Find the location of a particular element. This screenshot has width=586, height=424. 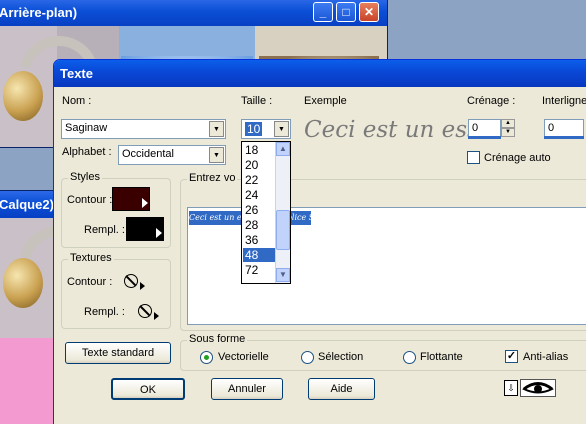

texture-contour-label: Contour : is located at coordinates (90, 282).